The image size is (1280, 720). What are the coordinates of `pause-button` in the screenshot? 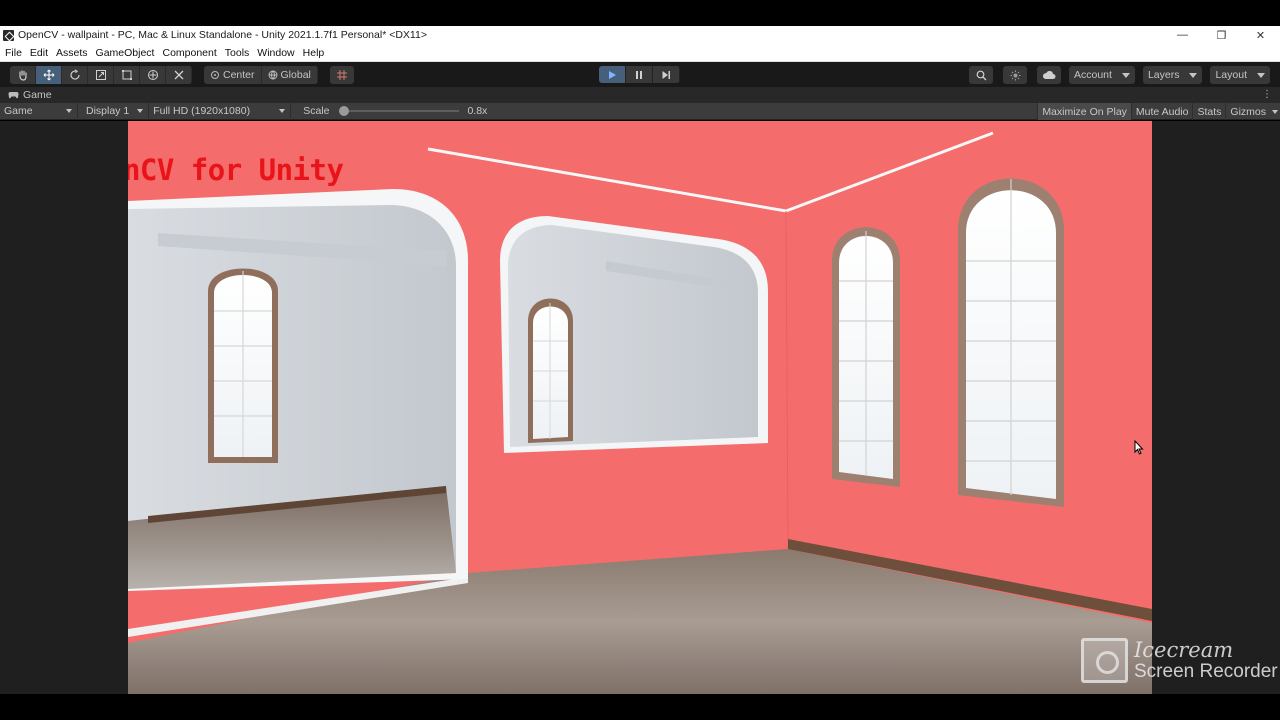 It's located at (639, 74).